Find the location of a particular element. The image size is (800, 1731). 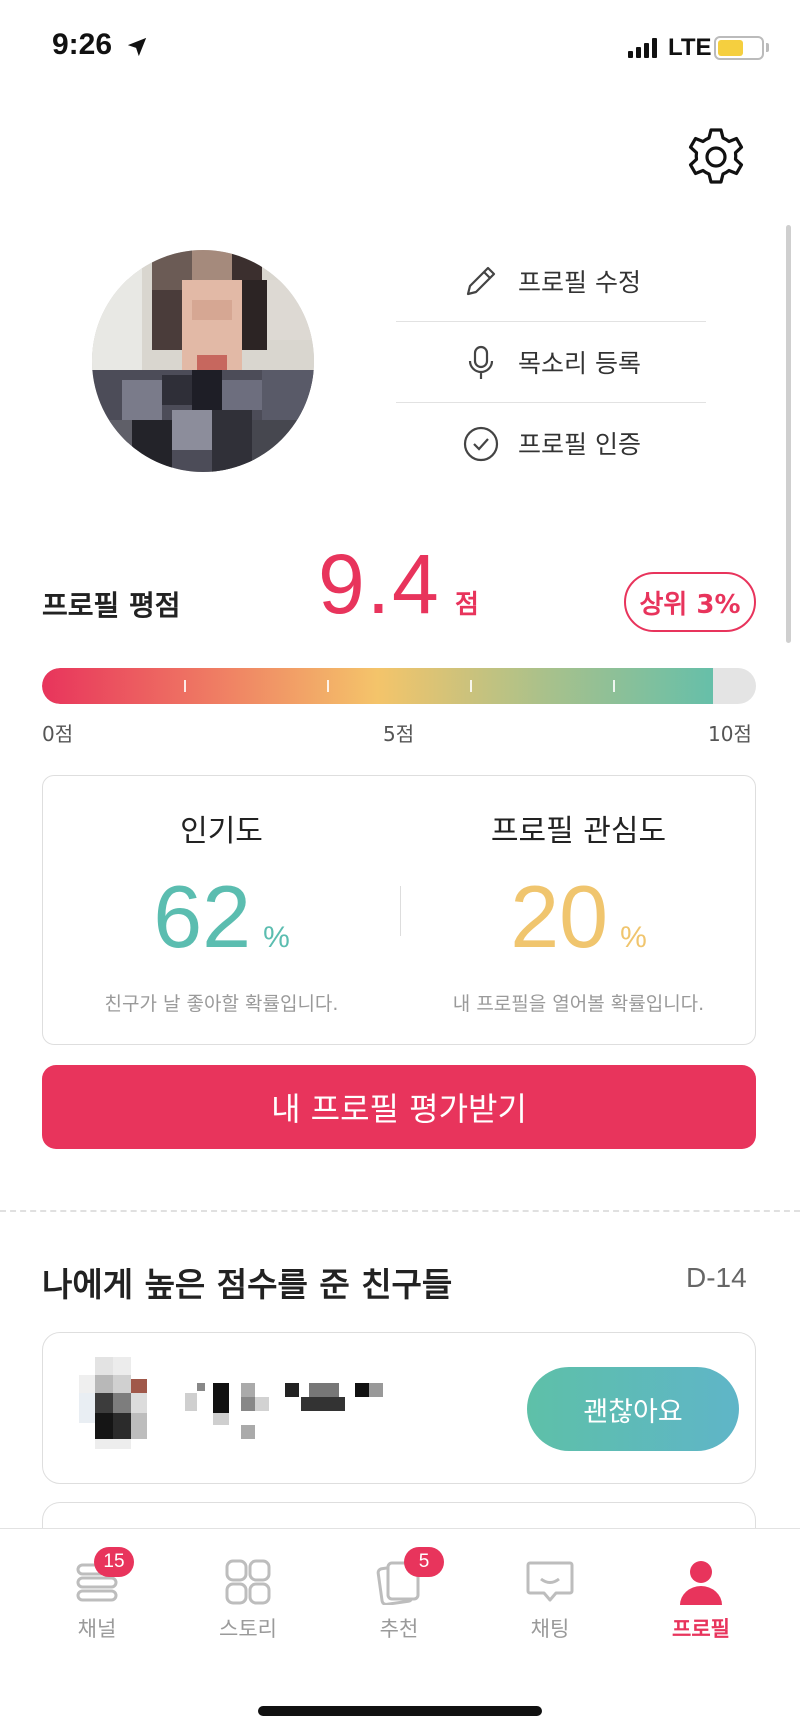

interest-stat: 프로필 관심도 20% 내 프로필을 열어볼 확률입니다. is located at coordinates (578, 910).